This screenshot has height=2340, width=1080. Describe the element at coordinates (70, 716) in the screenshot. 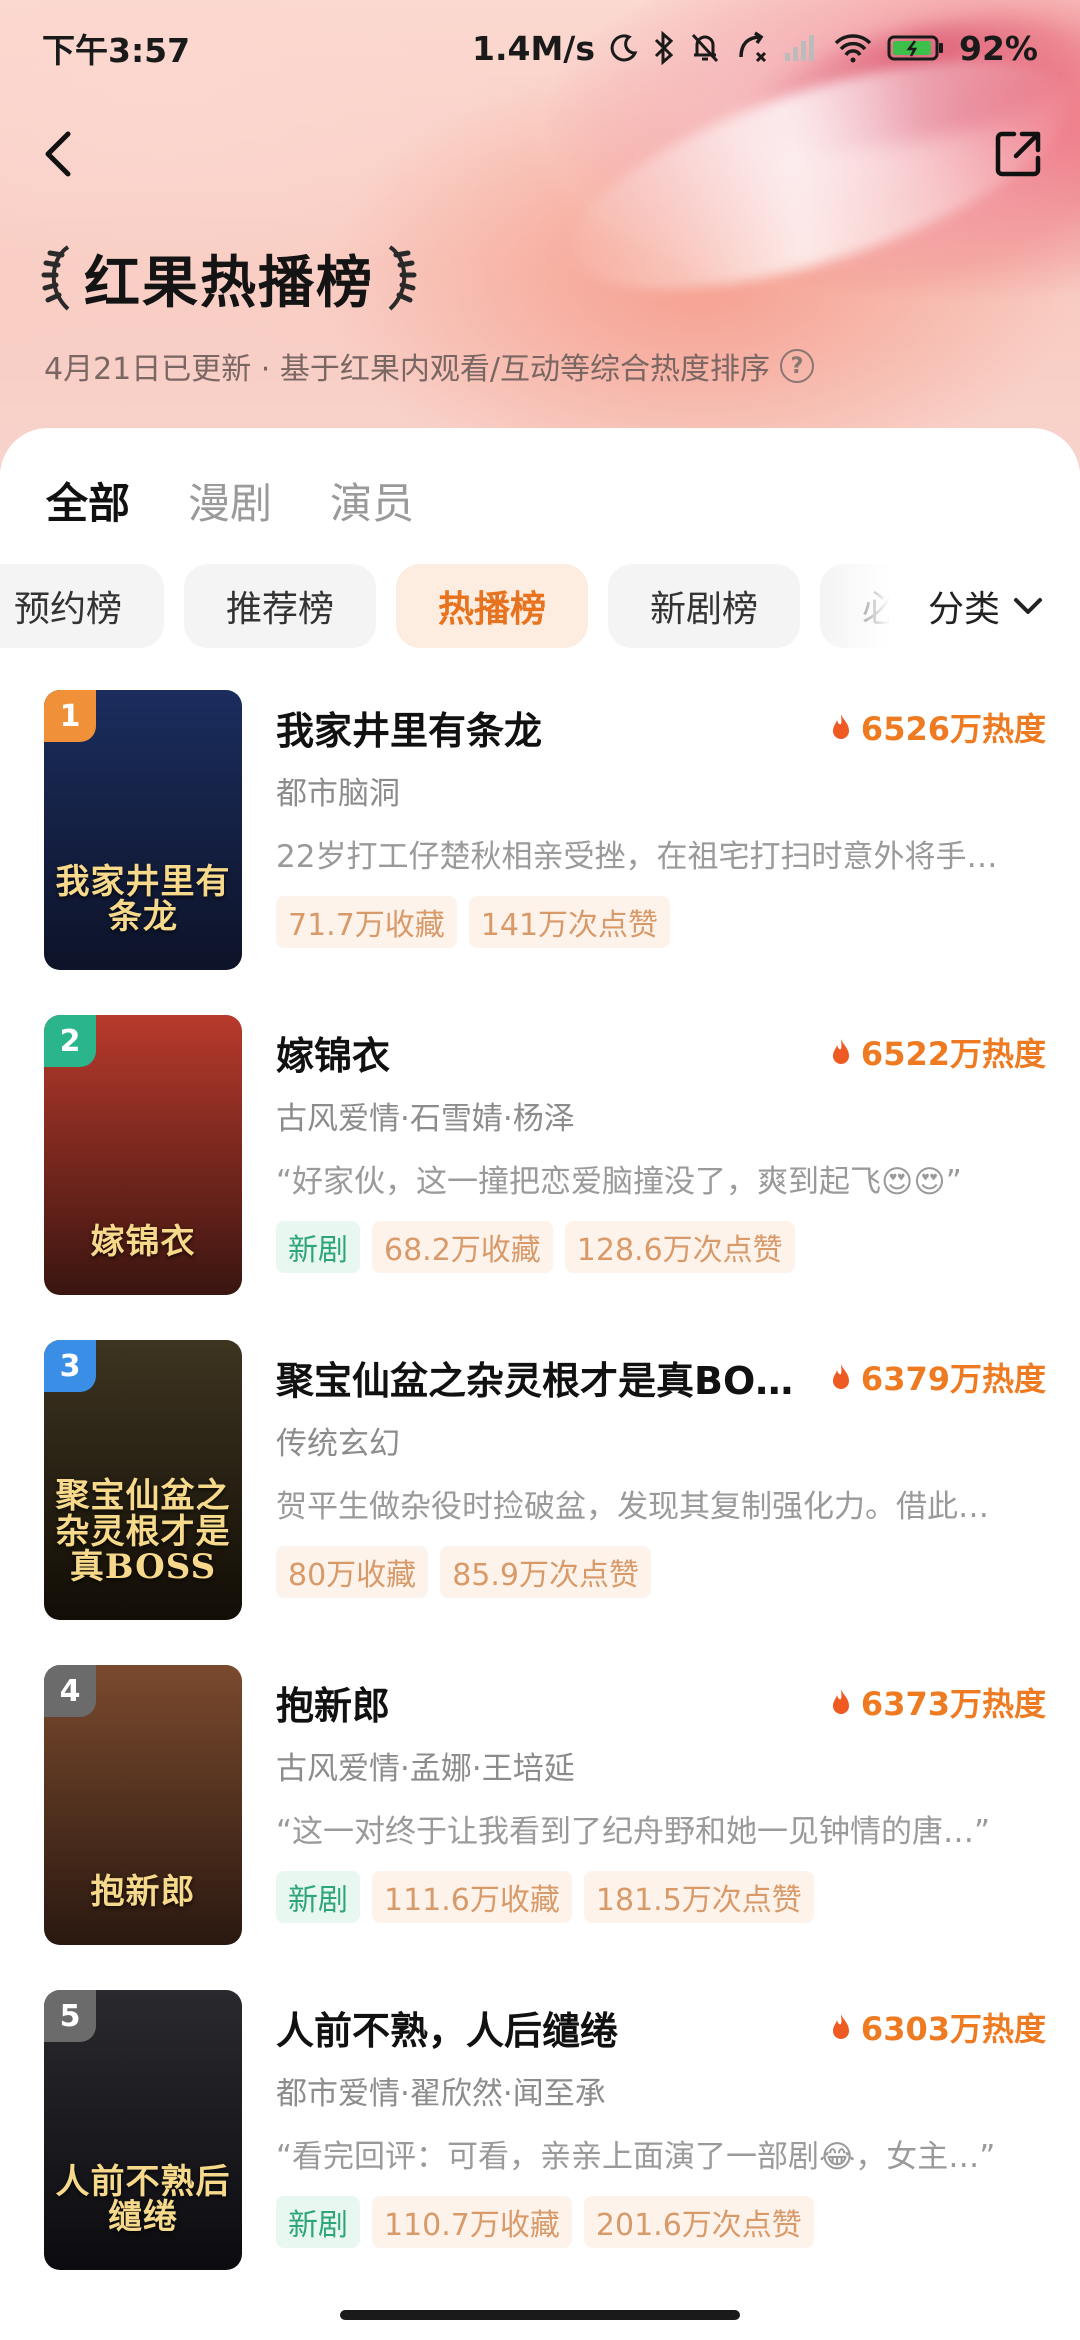

I see `rank-badge: 1` at that location.